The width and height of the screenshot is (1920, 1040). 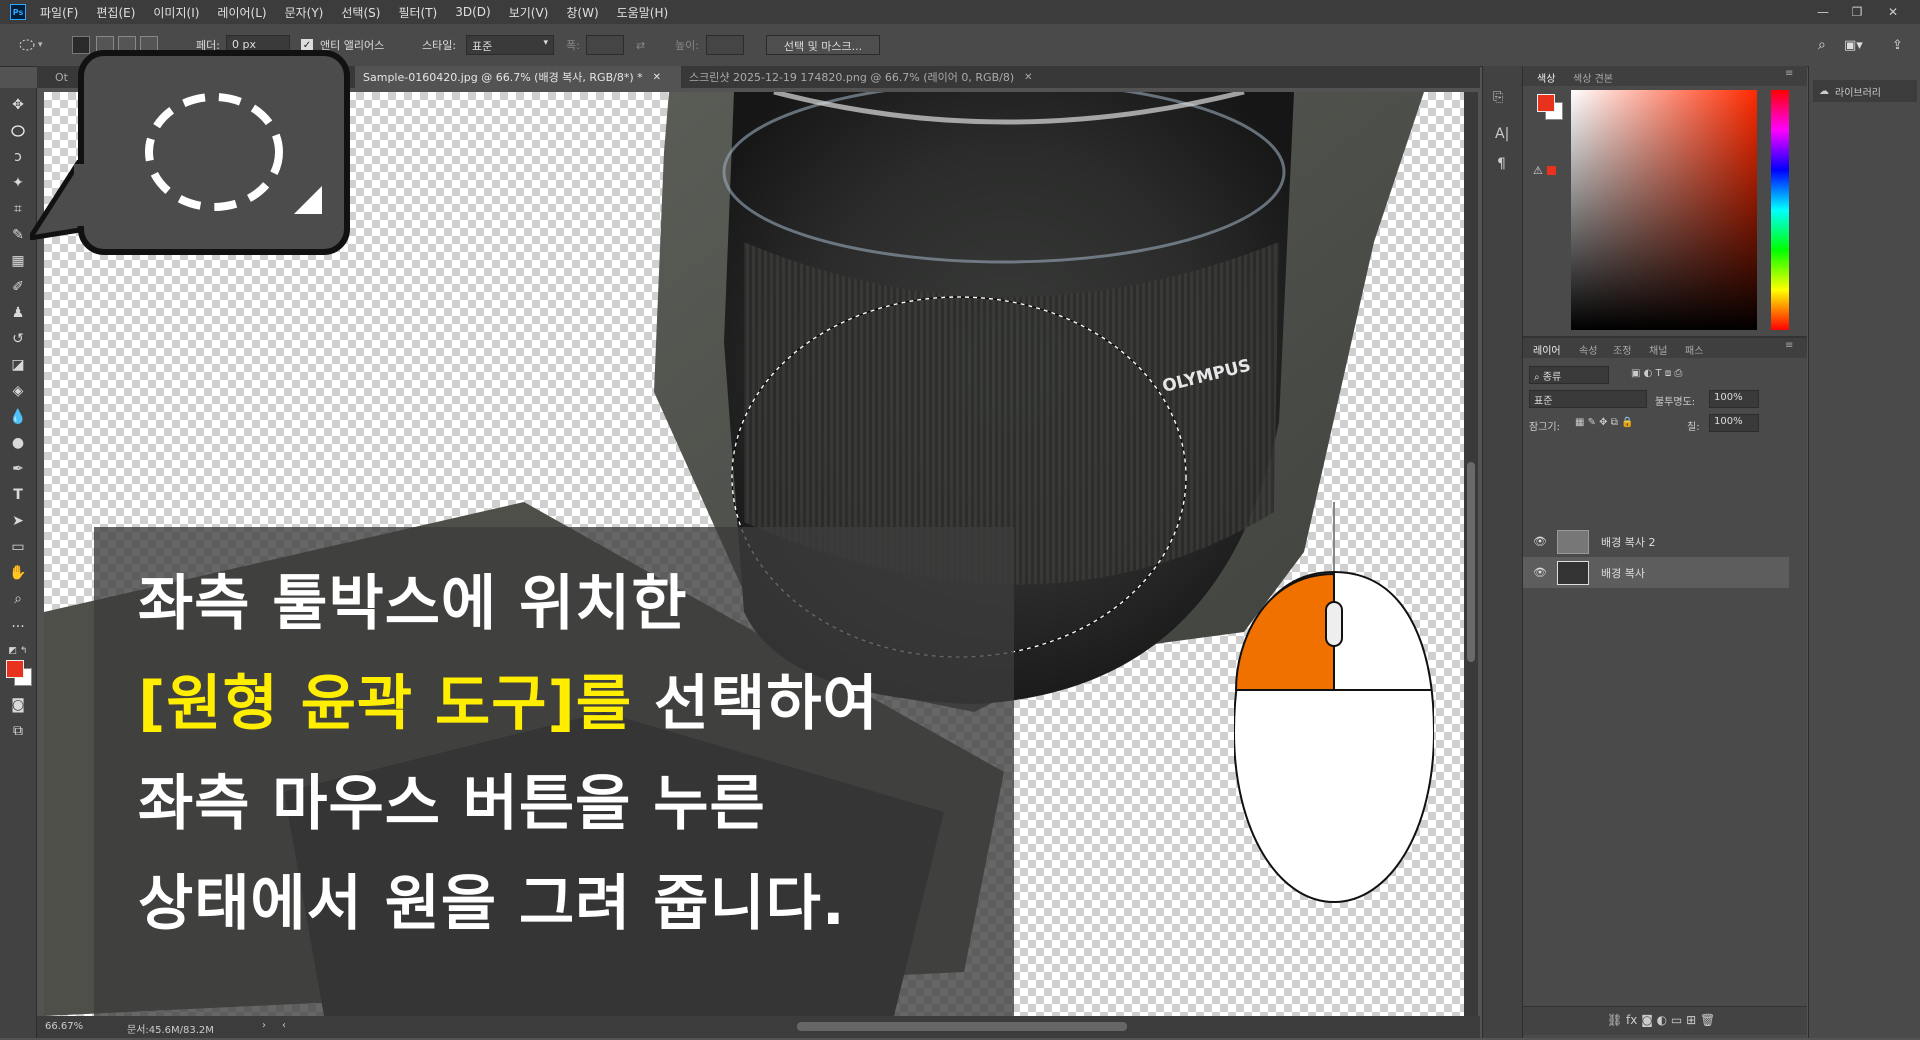 I want to click on chevron-down-icon: ▾, so click(x=545, y=43).